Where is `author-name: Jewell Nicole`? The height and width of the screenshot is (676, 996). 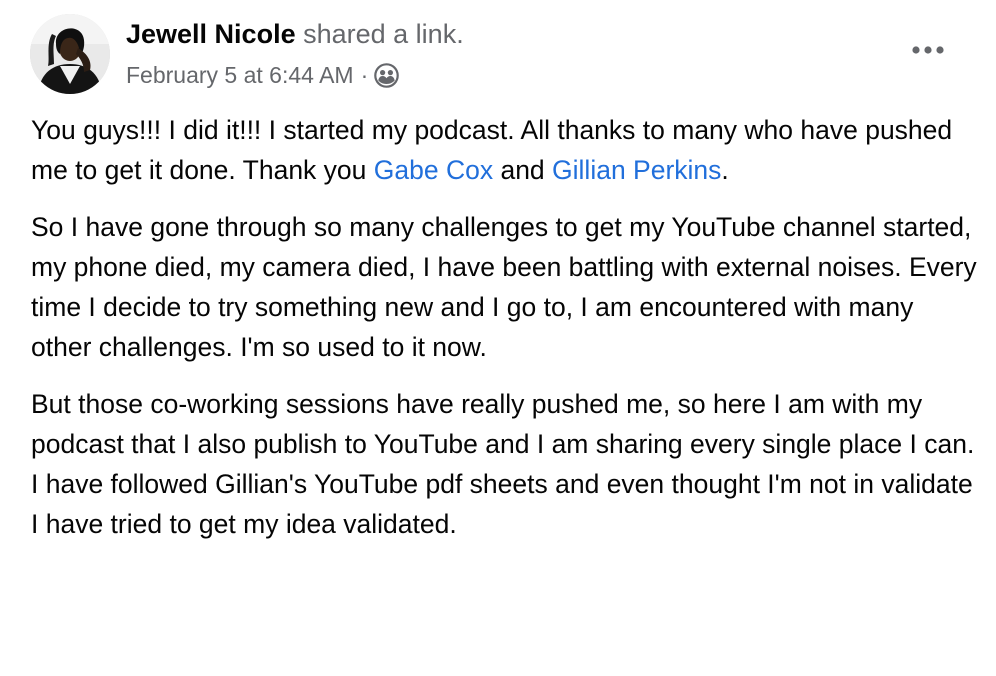 author-name: Jewell Nicole is located at coordinates (211, 34).